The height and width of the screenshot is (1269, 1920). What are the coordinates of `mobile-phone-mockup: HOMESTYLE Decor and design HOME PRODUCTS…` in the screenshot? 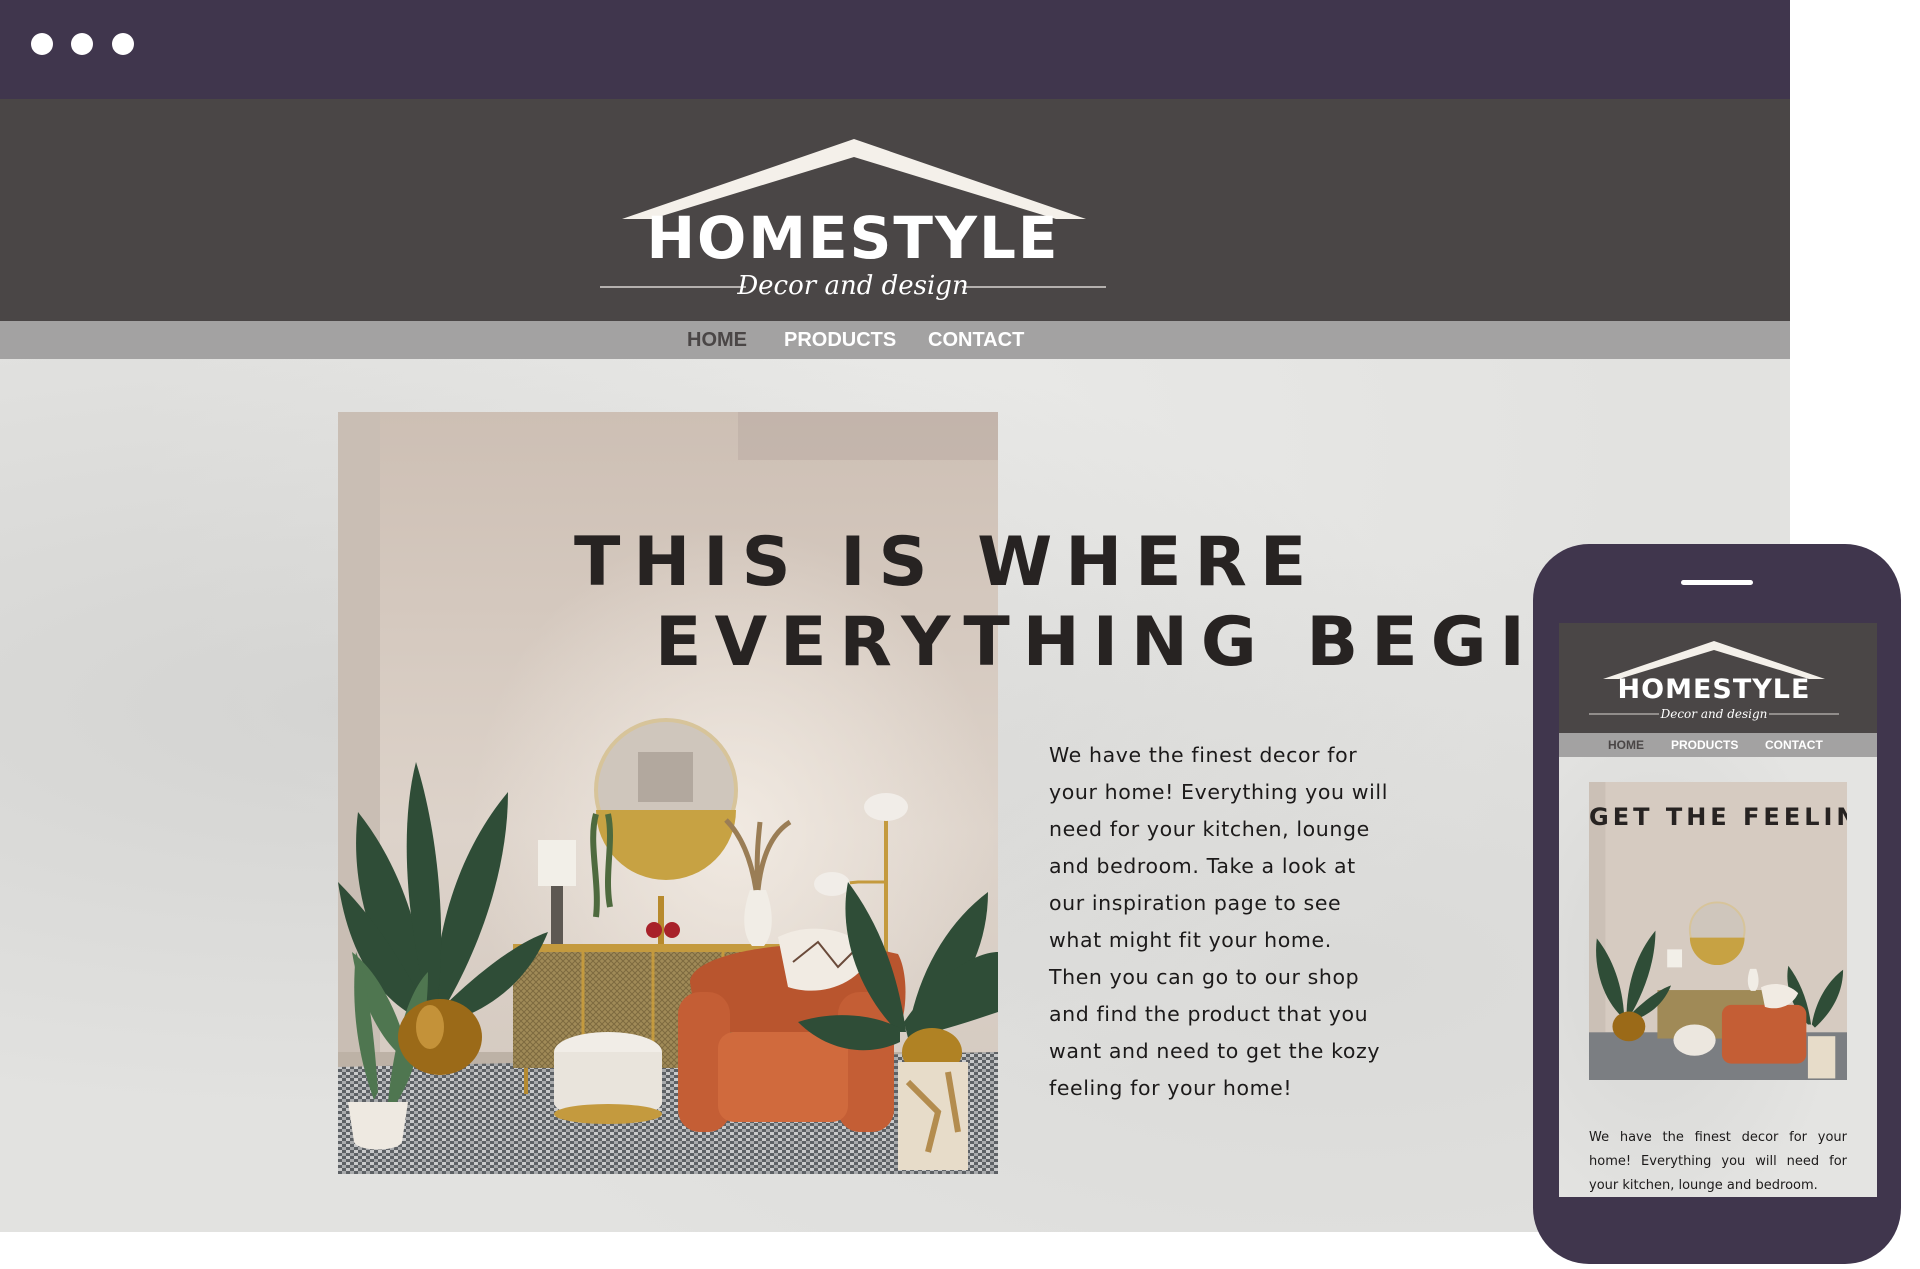 It's located at (1717, 904).